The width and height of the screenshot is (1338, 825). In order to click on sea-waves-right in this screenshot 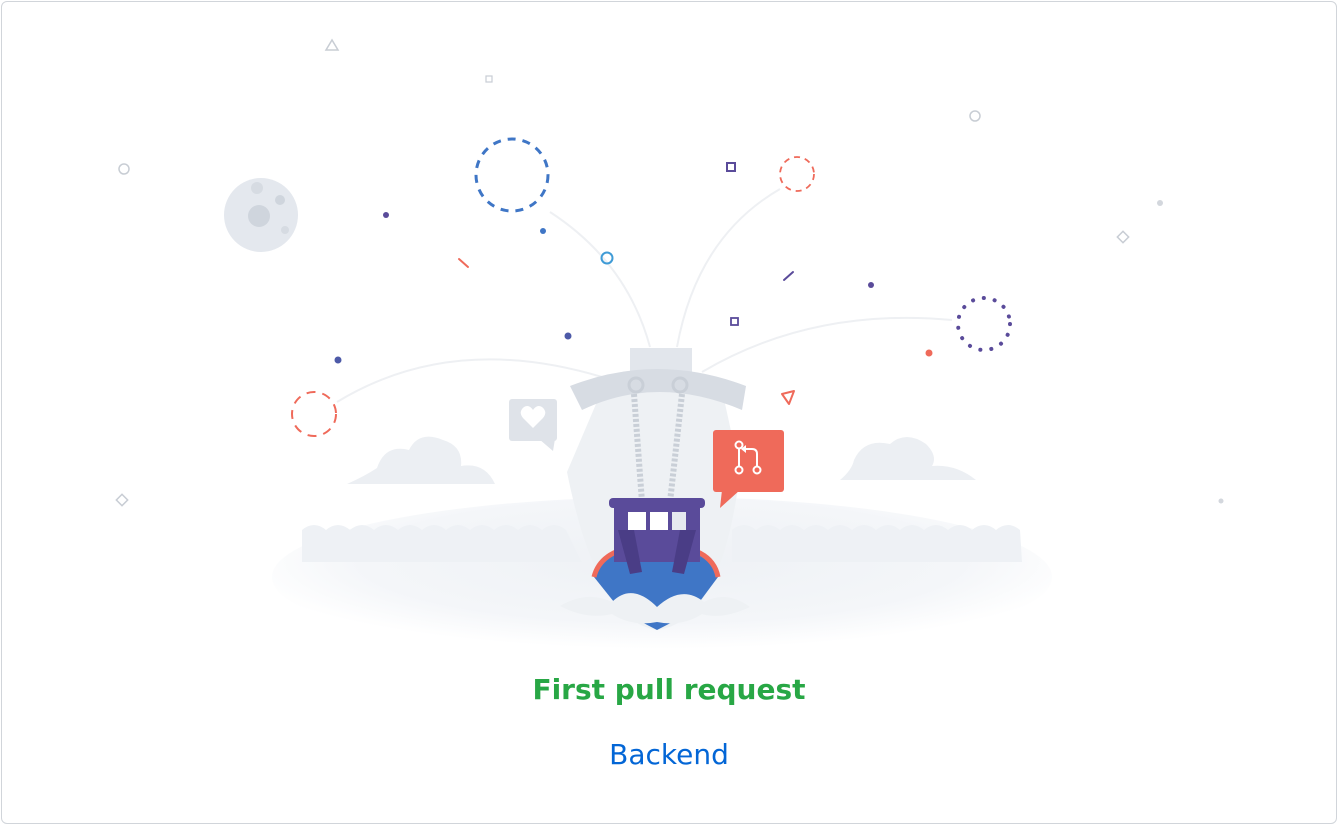, I will do `click(877, 543)`.